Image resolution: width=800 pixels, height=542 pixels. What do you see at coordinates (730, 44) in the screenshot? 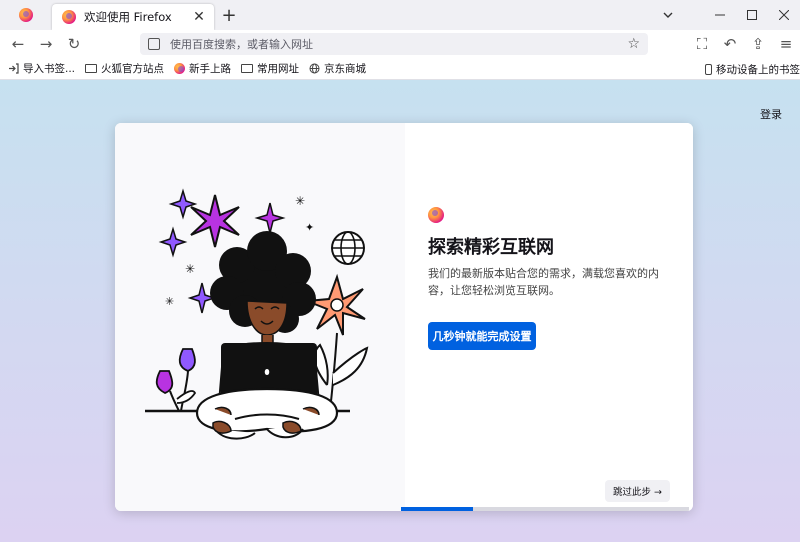
I see `undo-icon: ↶` at bounding box center [730, 44].